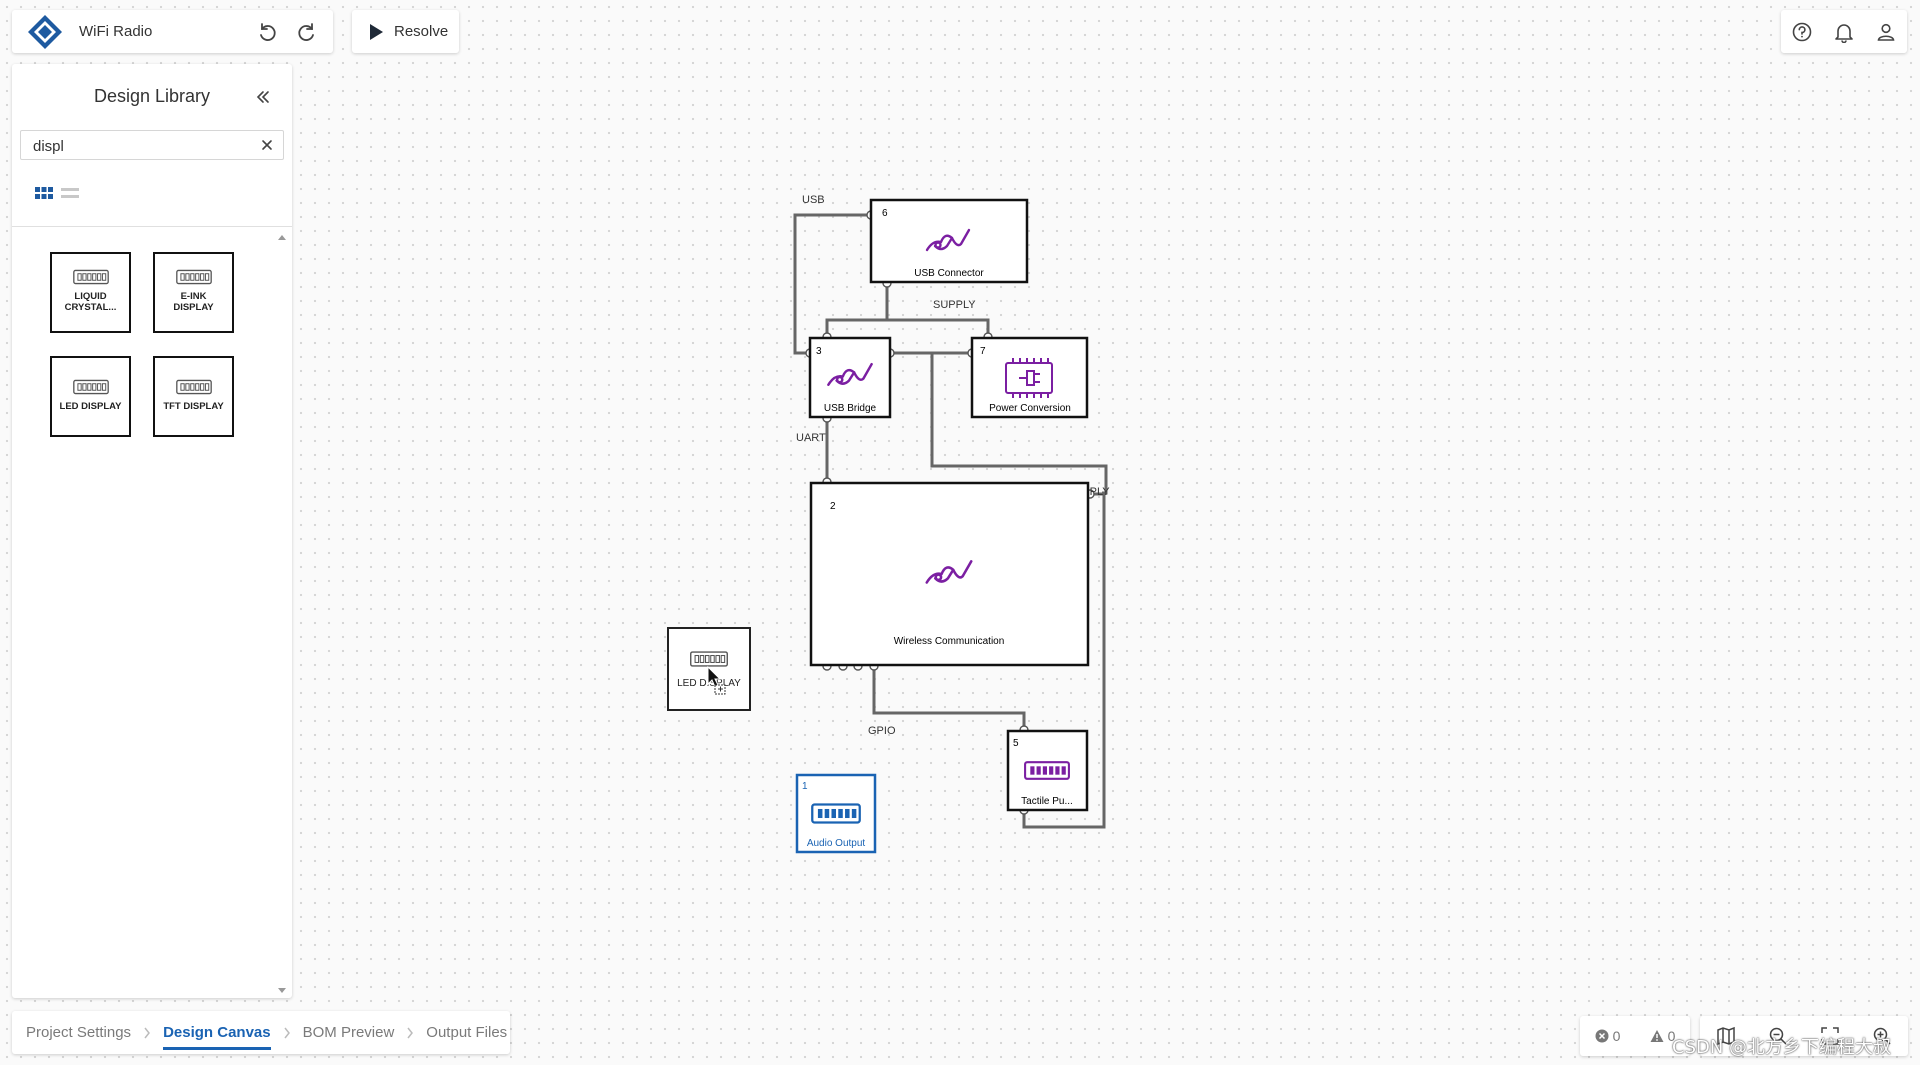 The image size is (1920, 1065). Describe the element at coordinates (217, 1037) in the screenshot. I see `tab-design-canvas: Design Canvas` at that location.